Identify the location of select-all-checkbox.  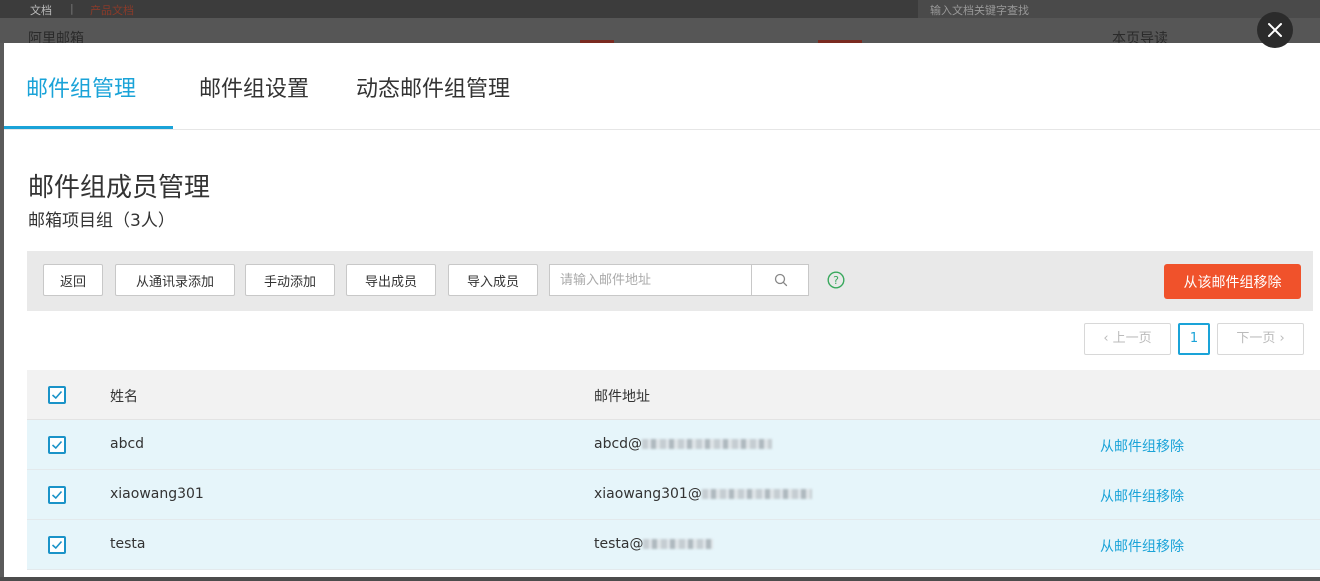
(57, 395).